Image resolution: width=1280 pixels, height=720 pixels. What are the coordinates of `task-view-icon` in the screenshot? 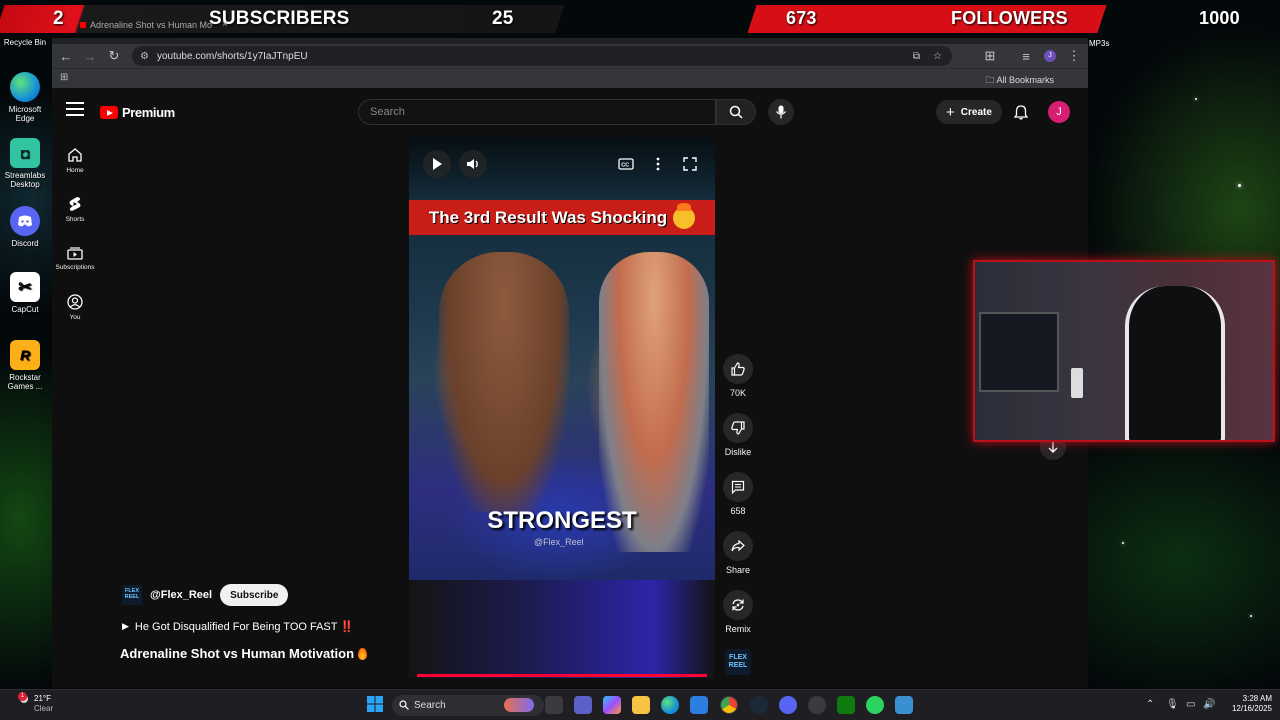 It's located at (554, 705).